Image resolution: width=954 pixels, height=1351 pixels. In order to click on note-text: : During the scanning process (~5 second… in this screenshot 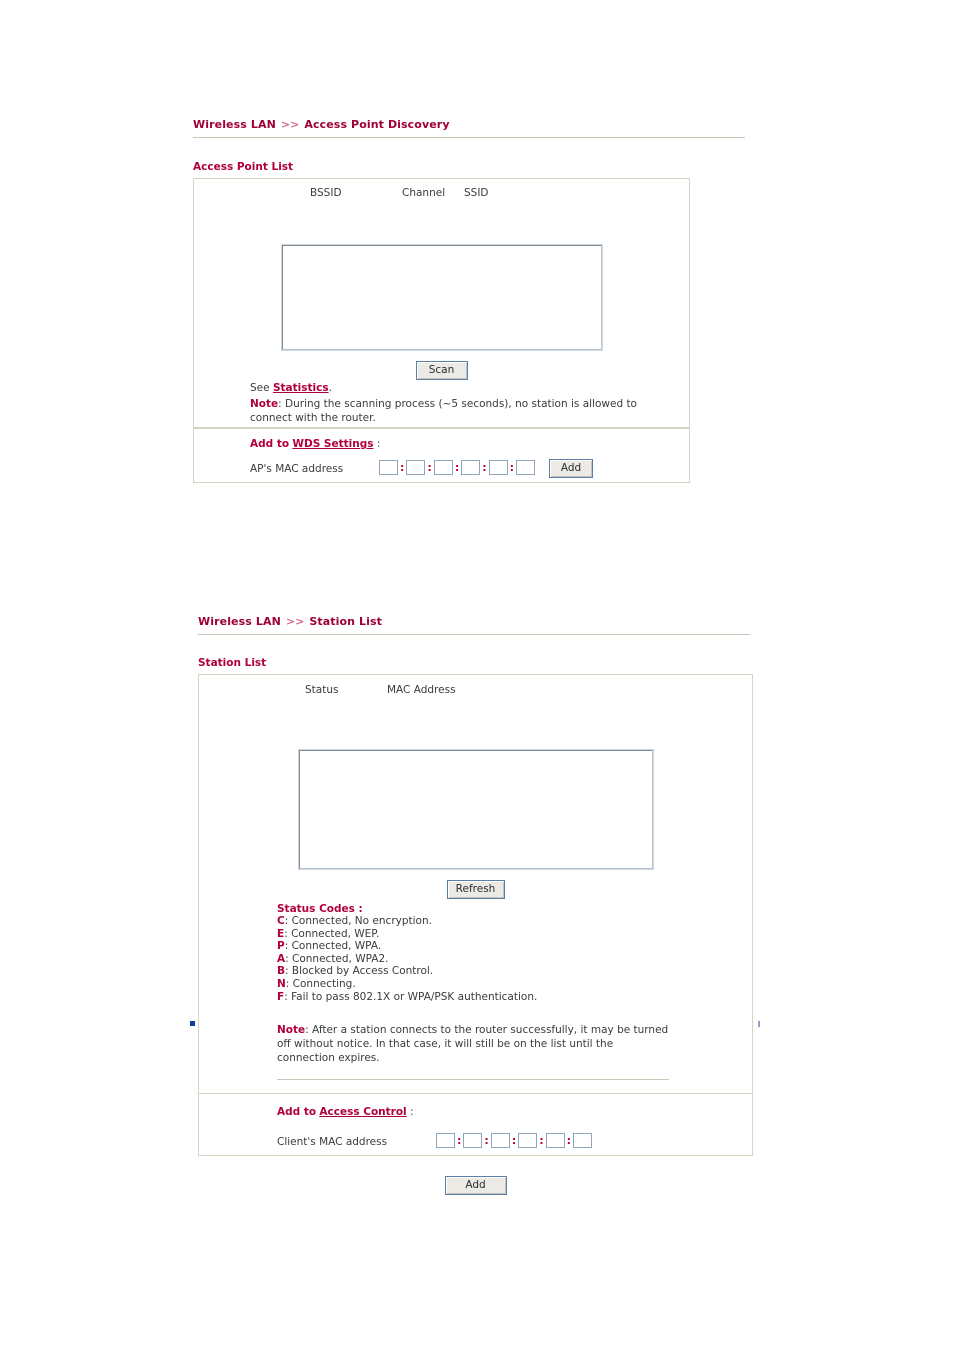, I will do `click(443, 411)`.